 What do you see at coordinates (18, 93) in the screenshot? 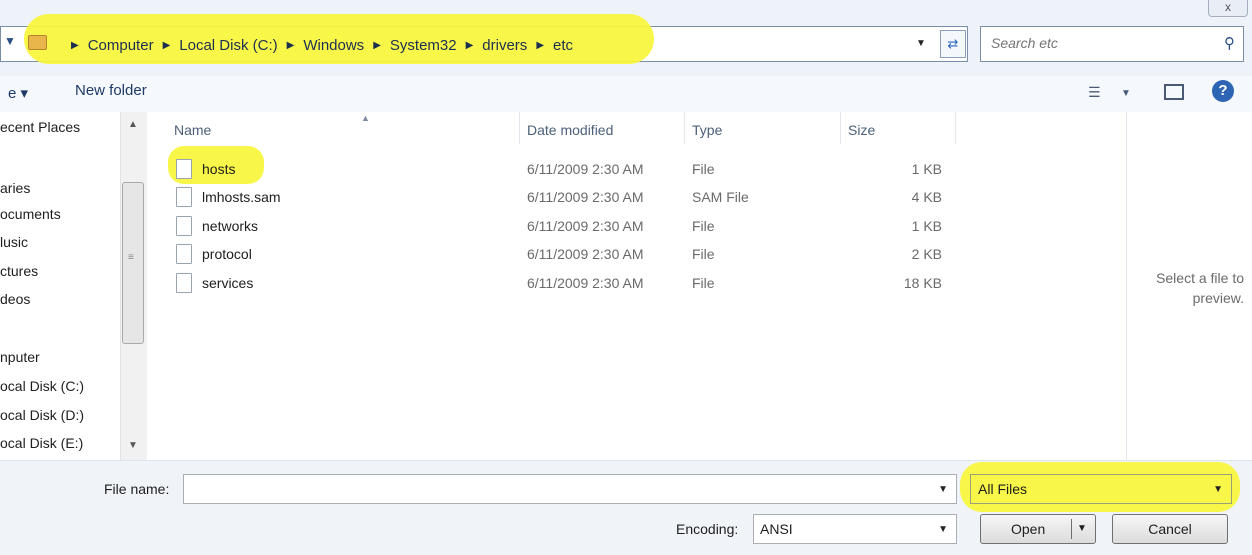
I see `organize-menu: e ▾` at bounding box center [18, 93].